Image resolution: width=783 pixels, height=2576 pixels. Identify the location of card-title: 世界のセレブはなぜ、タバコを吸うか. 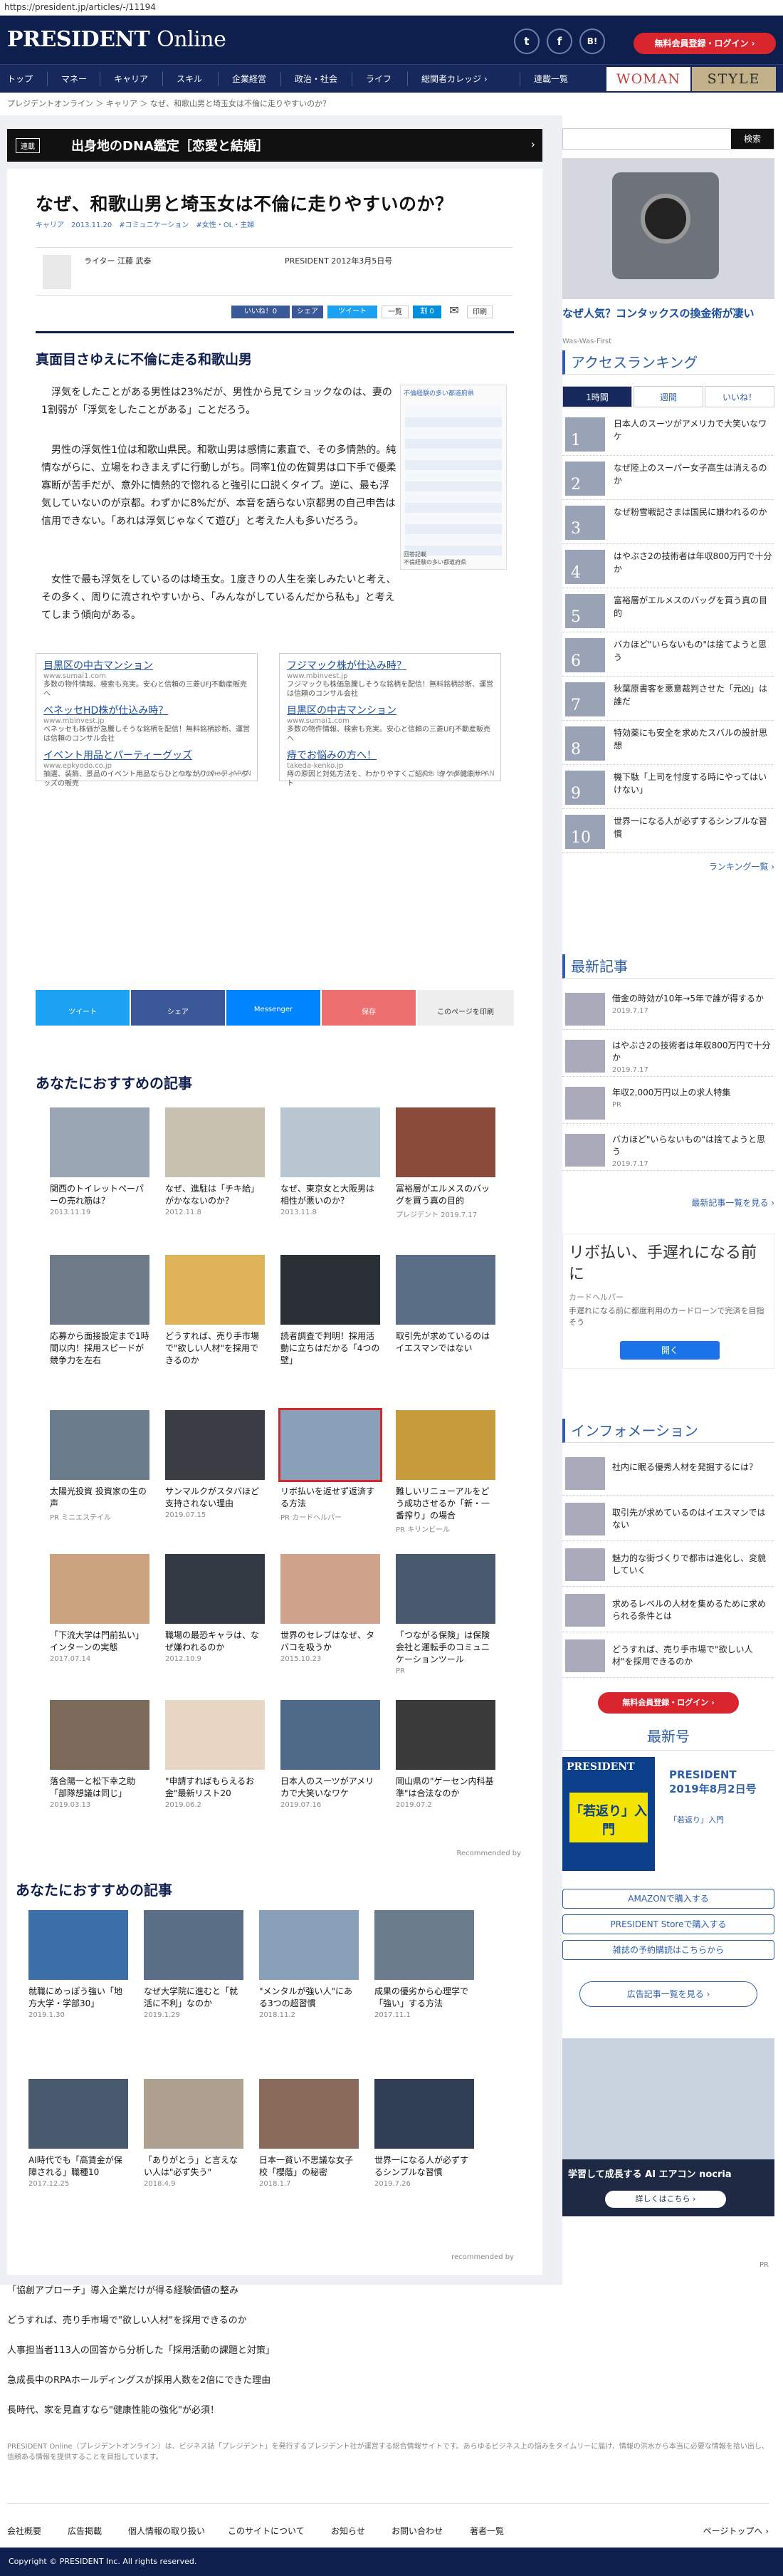
(330, 1641).